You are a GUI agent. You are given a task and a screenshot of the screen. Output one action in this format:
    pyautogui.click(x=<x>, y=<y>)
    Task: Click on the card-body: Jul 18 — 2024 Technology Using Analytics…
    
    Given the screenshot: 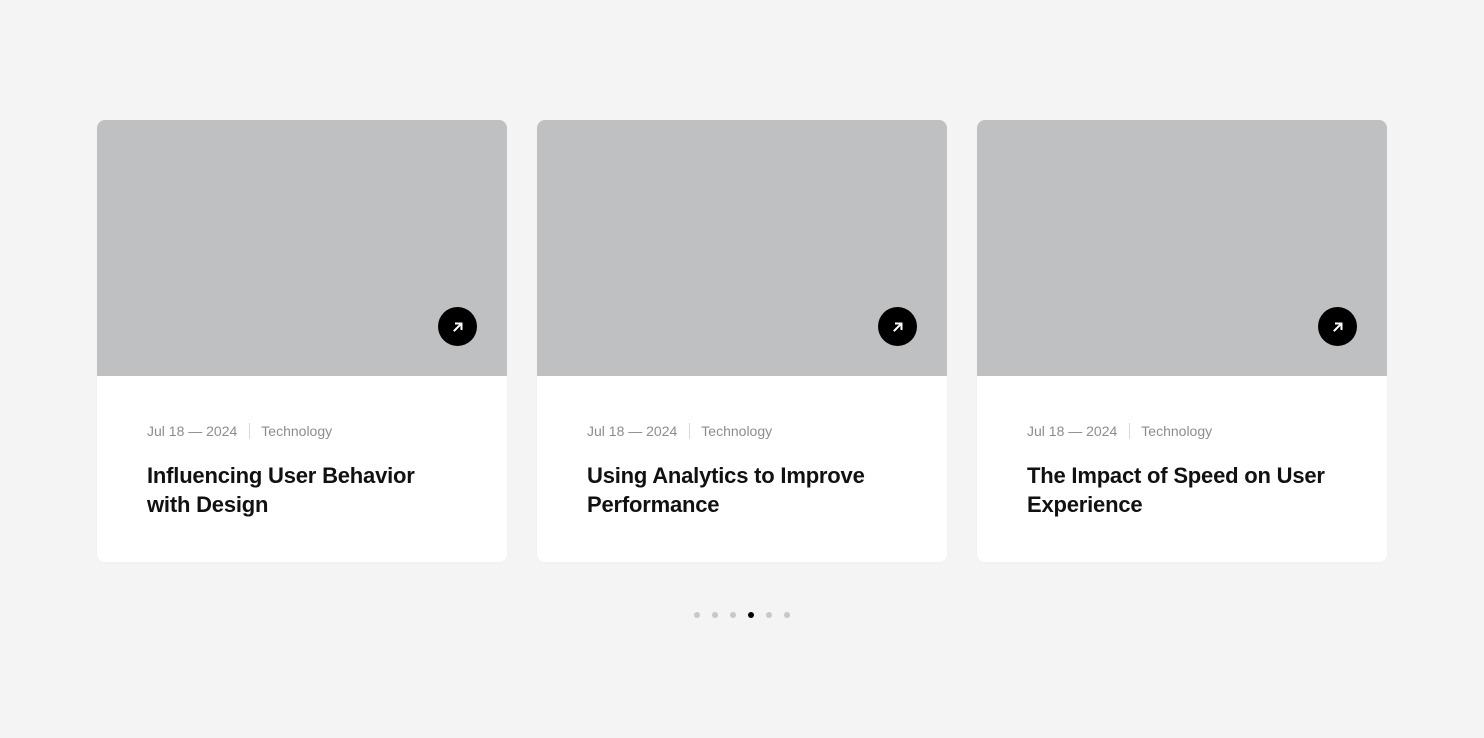 What is the action you would take?
    pyautogui.click(x=742, y=447)
    